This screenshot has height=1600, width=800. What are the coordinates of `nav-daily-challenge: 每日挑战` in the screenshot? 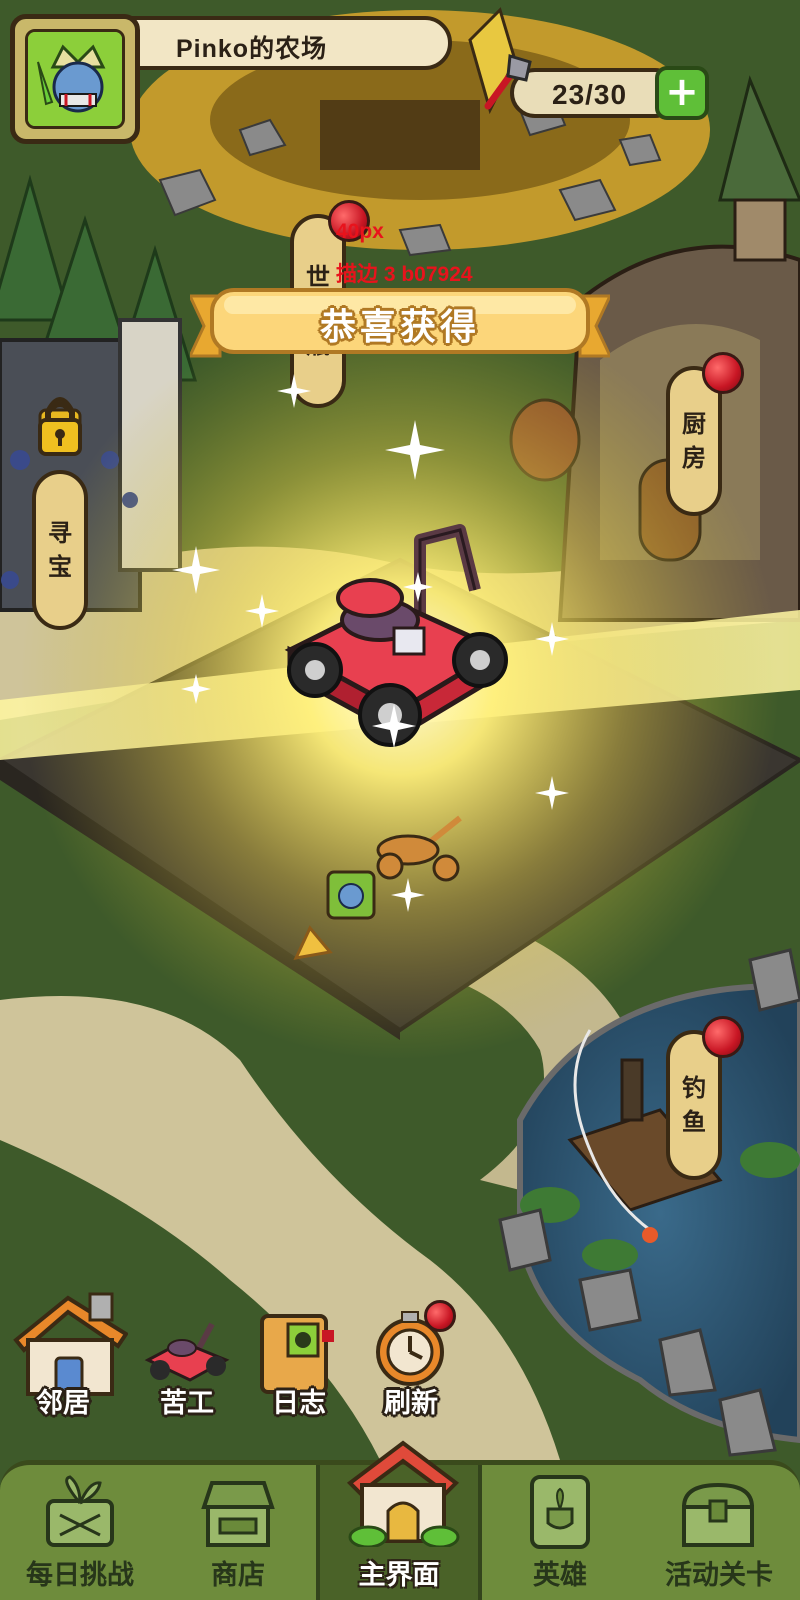 It's located at (80, 1532).